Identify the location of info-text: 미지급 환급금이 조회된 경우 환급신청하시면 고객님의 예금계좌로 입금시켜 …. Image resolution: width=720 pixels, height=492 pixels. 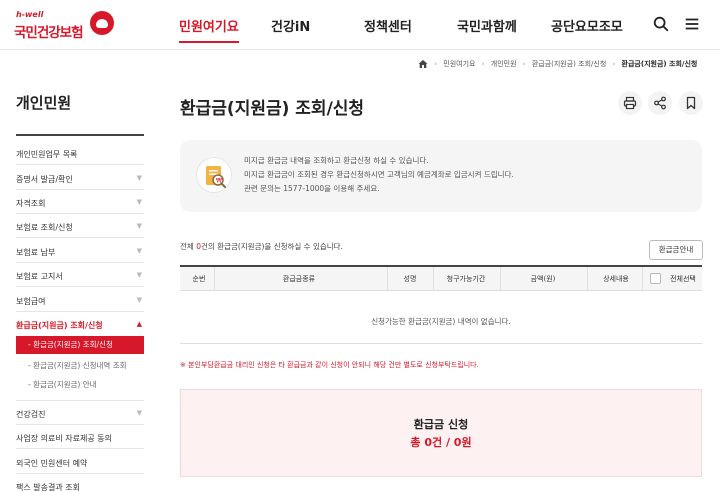
(379, 174).